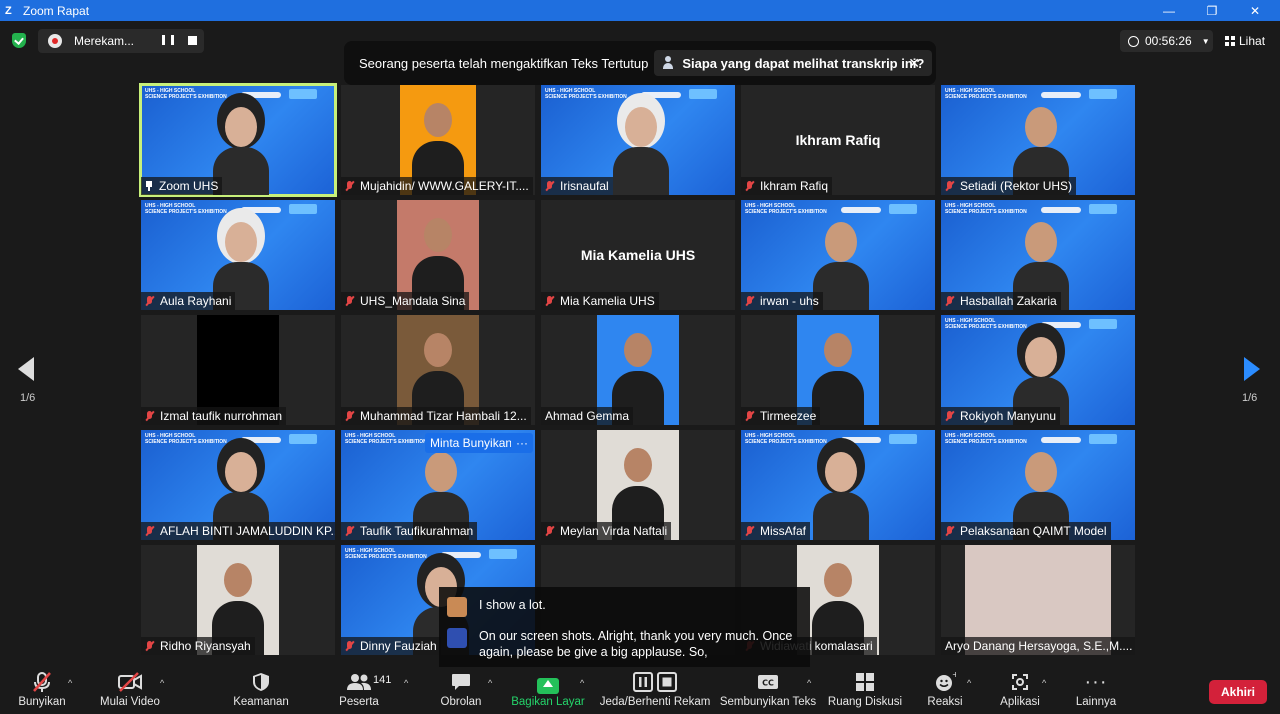  Describe the element at coordinates (192, 40) in the screenshot. I see `stop-recording-button` at that location.